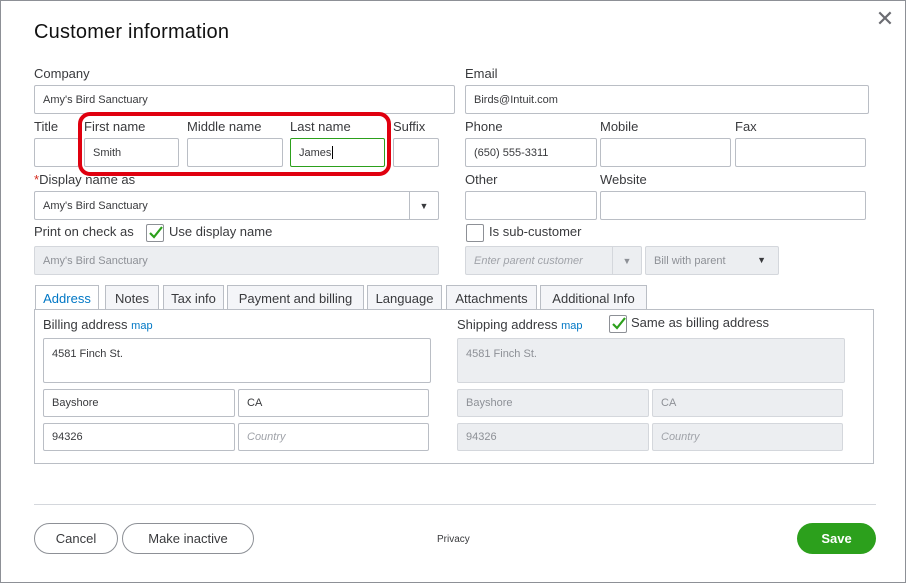 Image resolution: width=906 pixels, height=583 pixels. I want to click on is-subcustomer-label: Is sub-customer, so click(535, 231).